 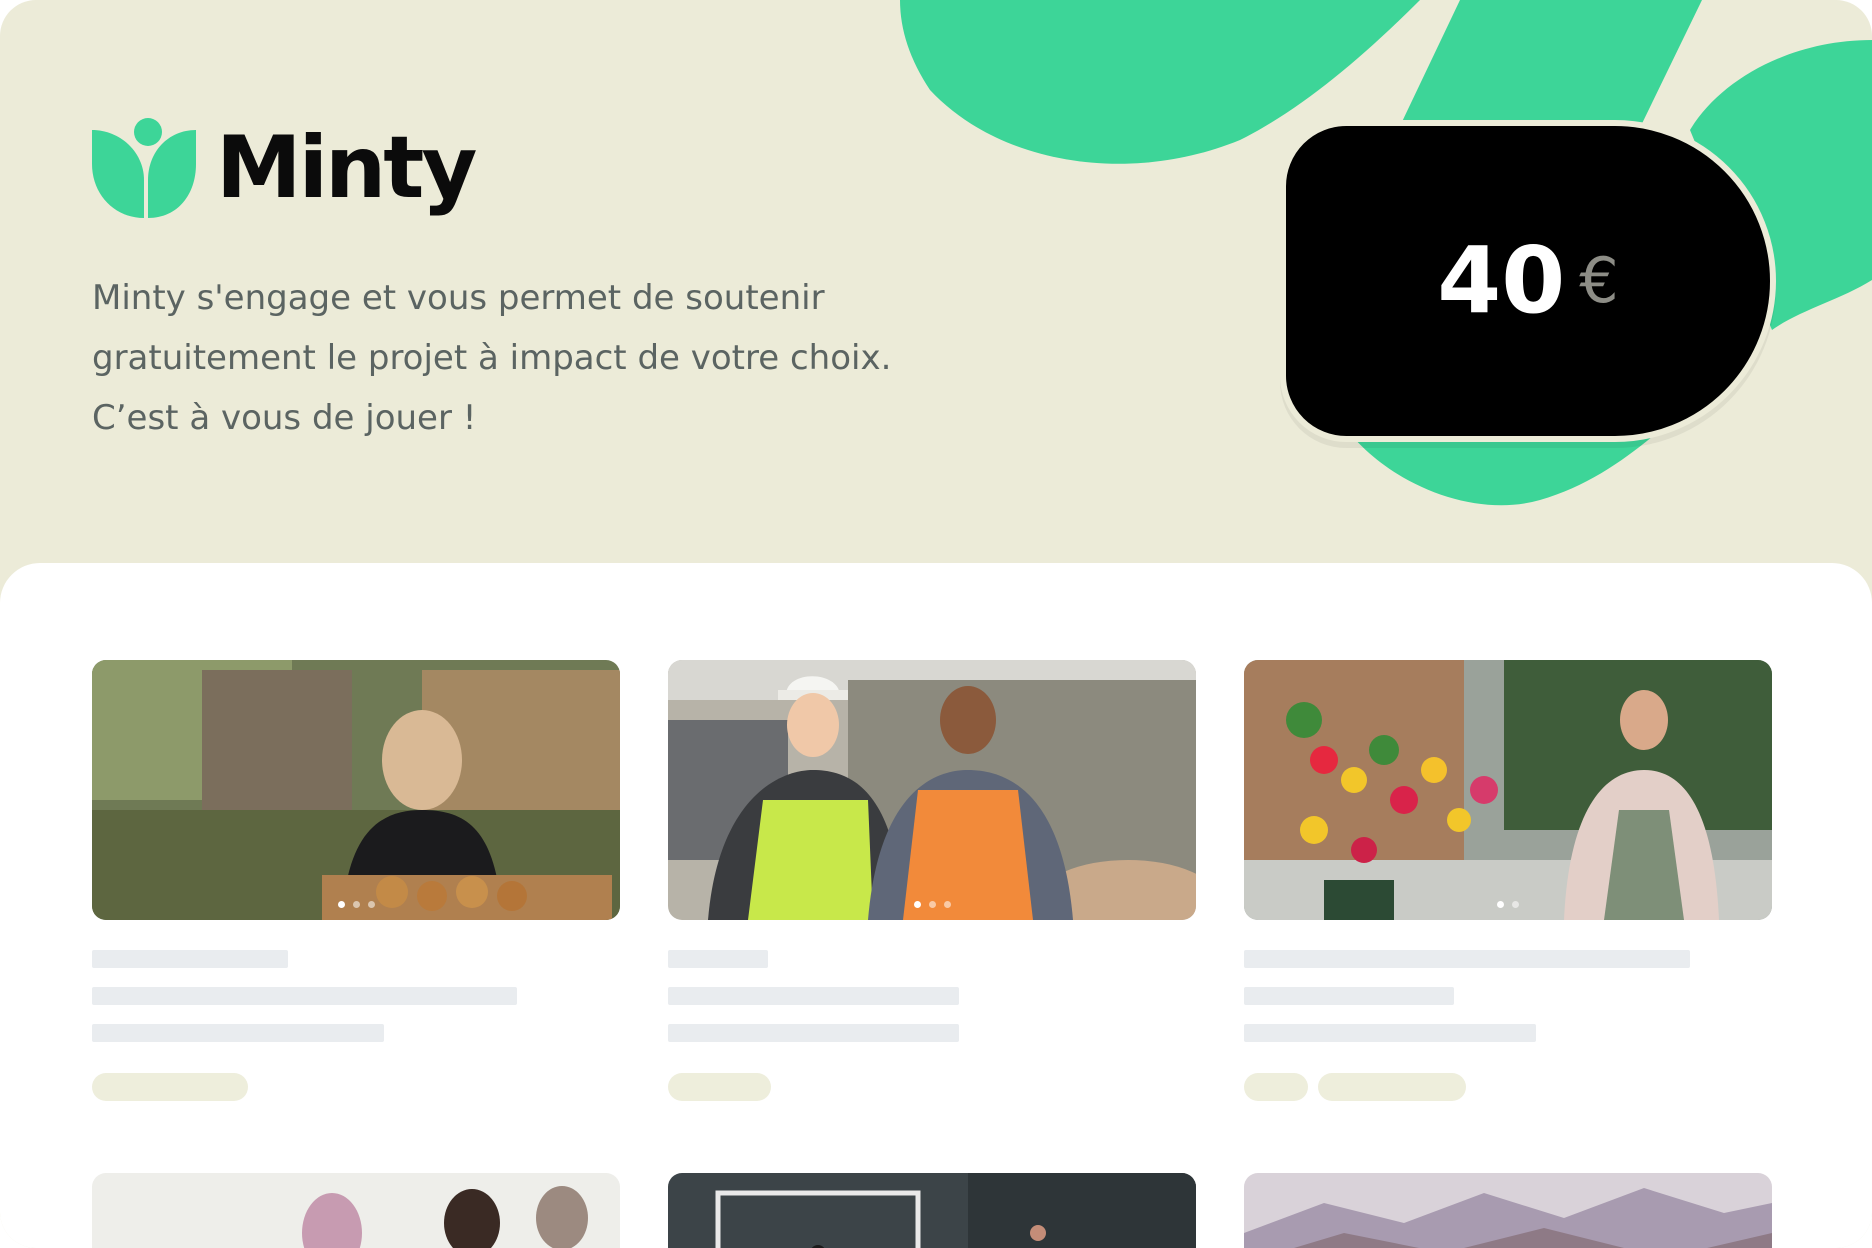 I want to click on minty-logo: Minty, so click(x=284, y=168).